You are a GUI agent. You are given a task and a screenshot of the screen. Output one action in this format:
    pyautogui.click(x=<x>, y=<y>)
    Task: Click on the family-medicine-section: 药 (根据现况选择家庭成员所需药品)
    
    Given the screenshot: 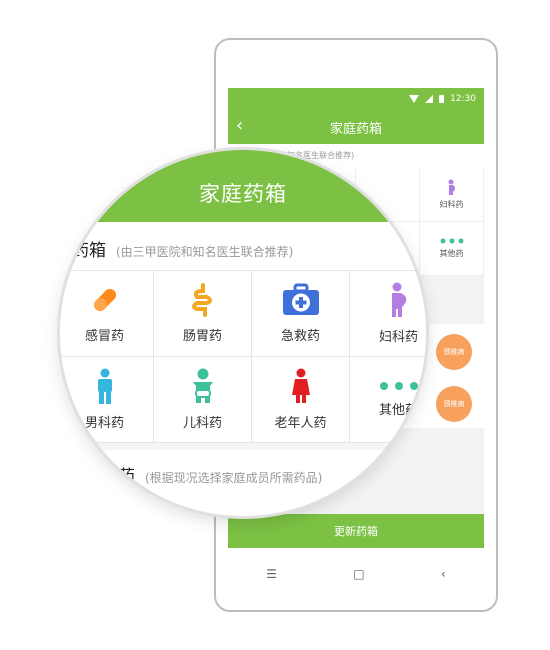 What is the action you would take?
    pyautogui.click(x=243, y=483)
    